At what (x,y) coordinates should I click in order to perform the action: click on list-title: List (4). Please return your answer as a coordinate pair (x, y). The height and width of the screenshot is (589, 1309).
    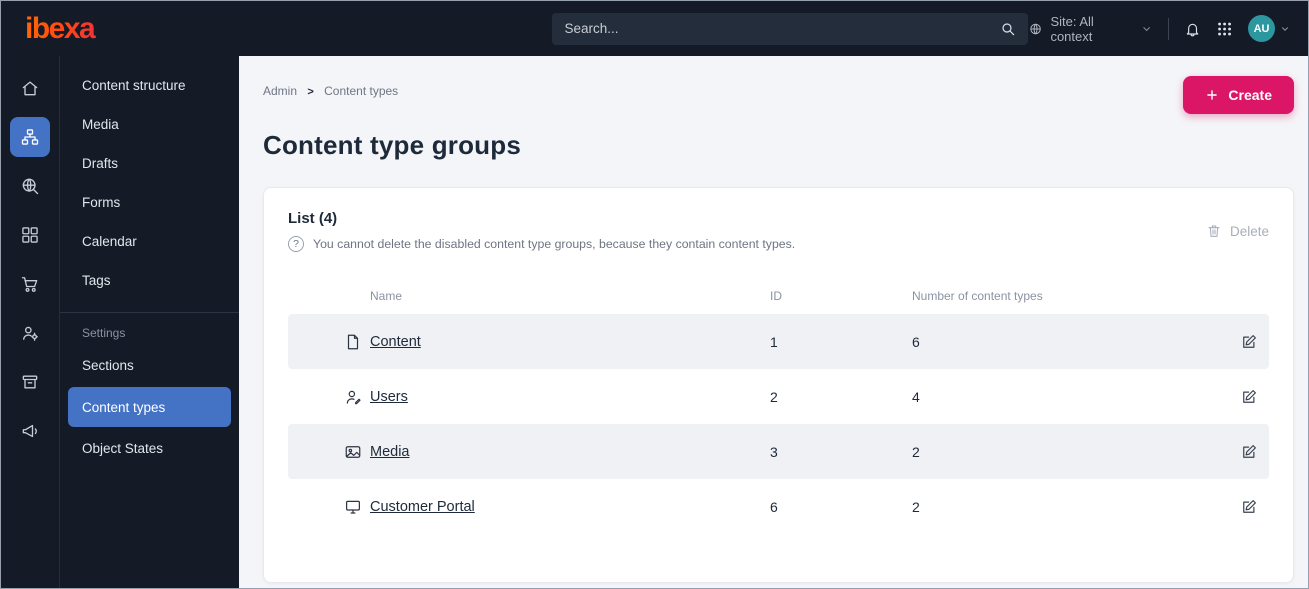
    Looking at the image, I should click on (313, 218).